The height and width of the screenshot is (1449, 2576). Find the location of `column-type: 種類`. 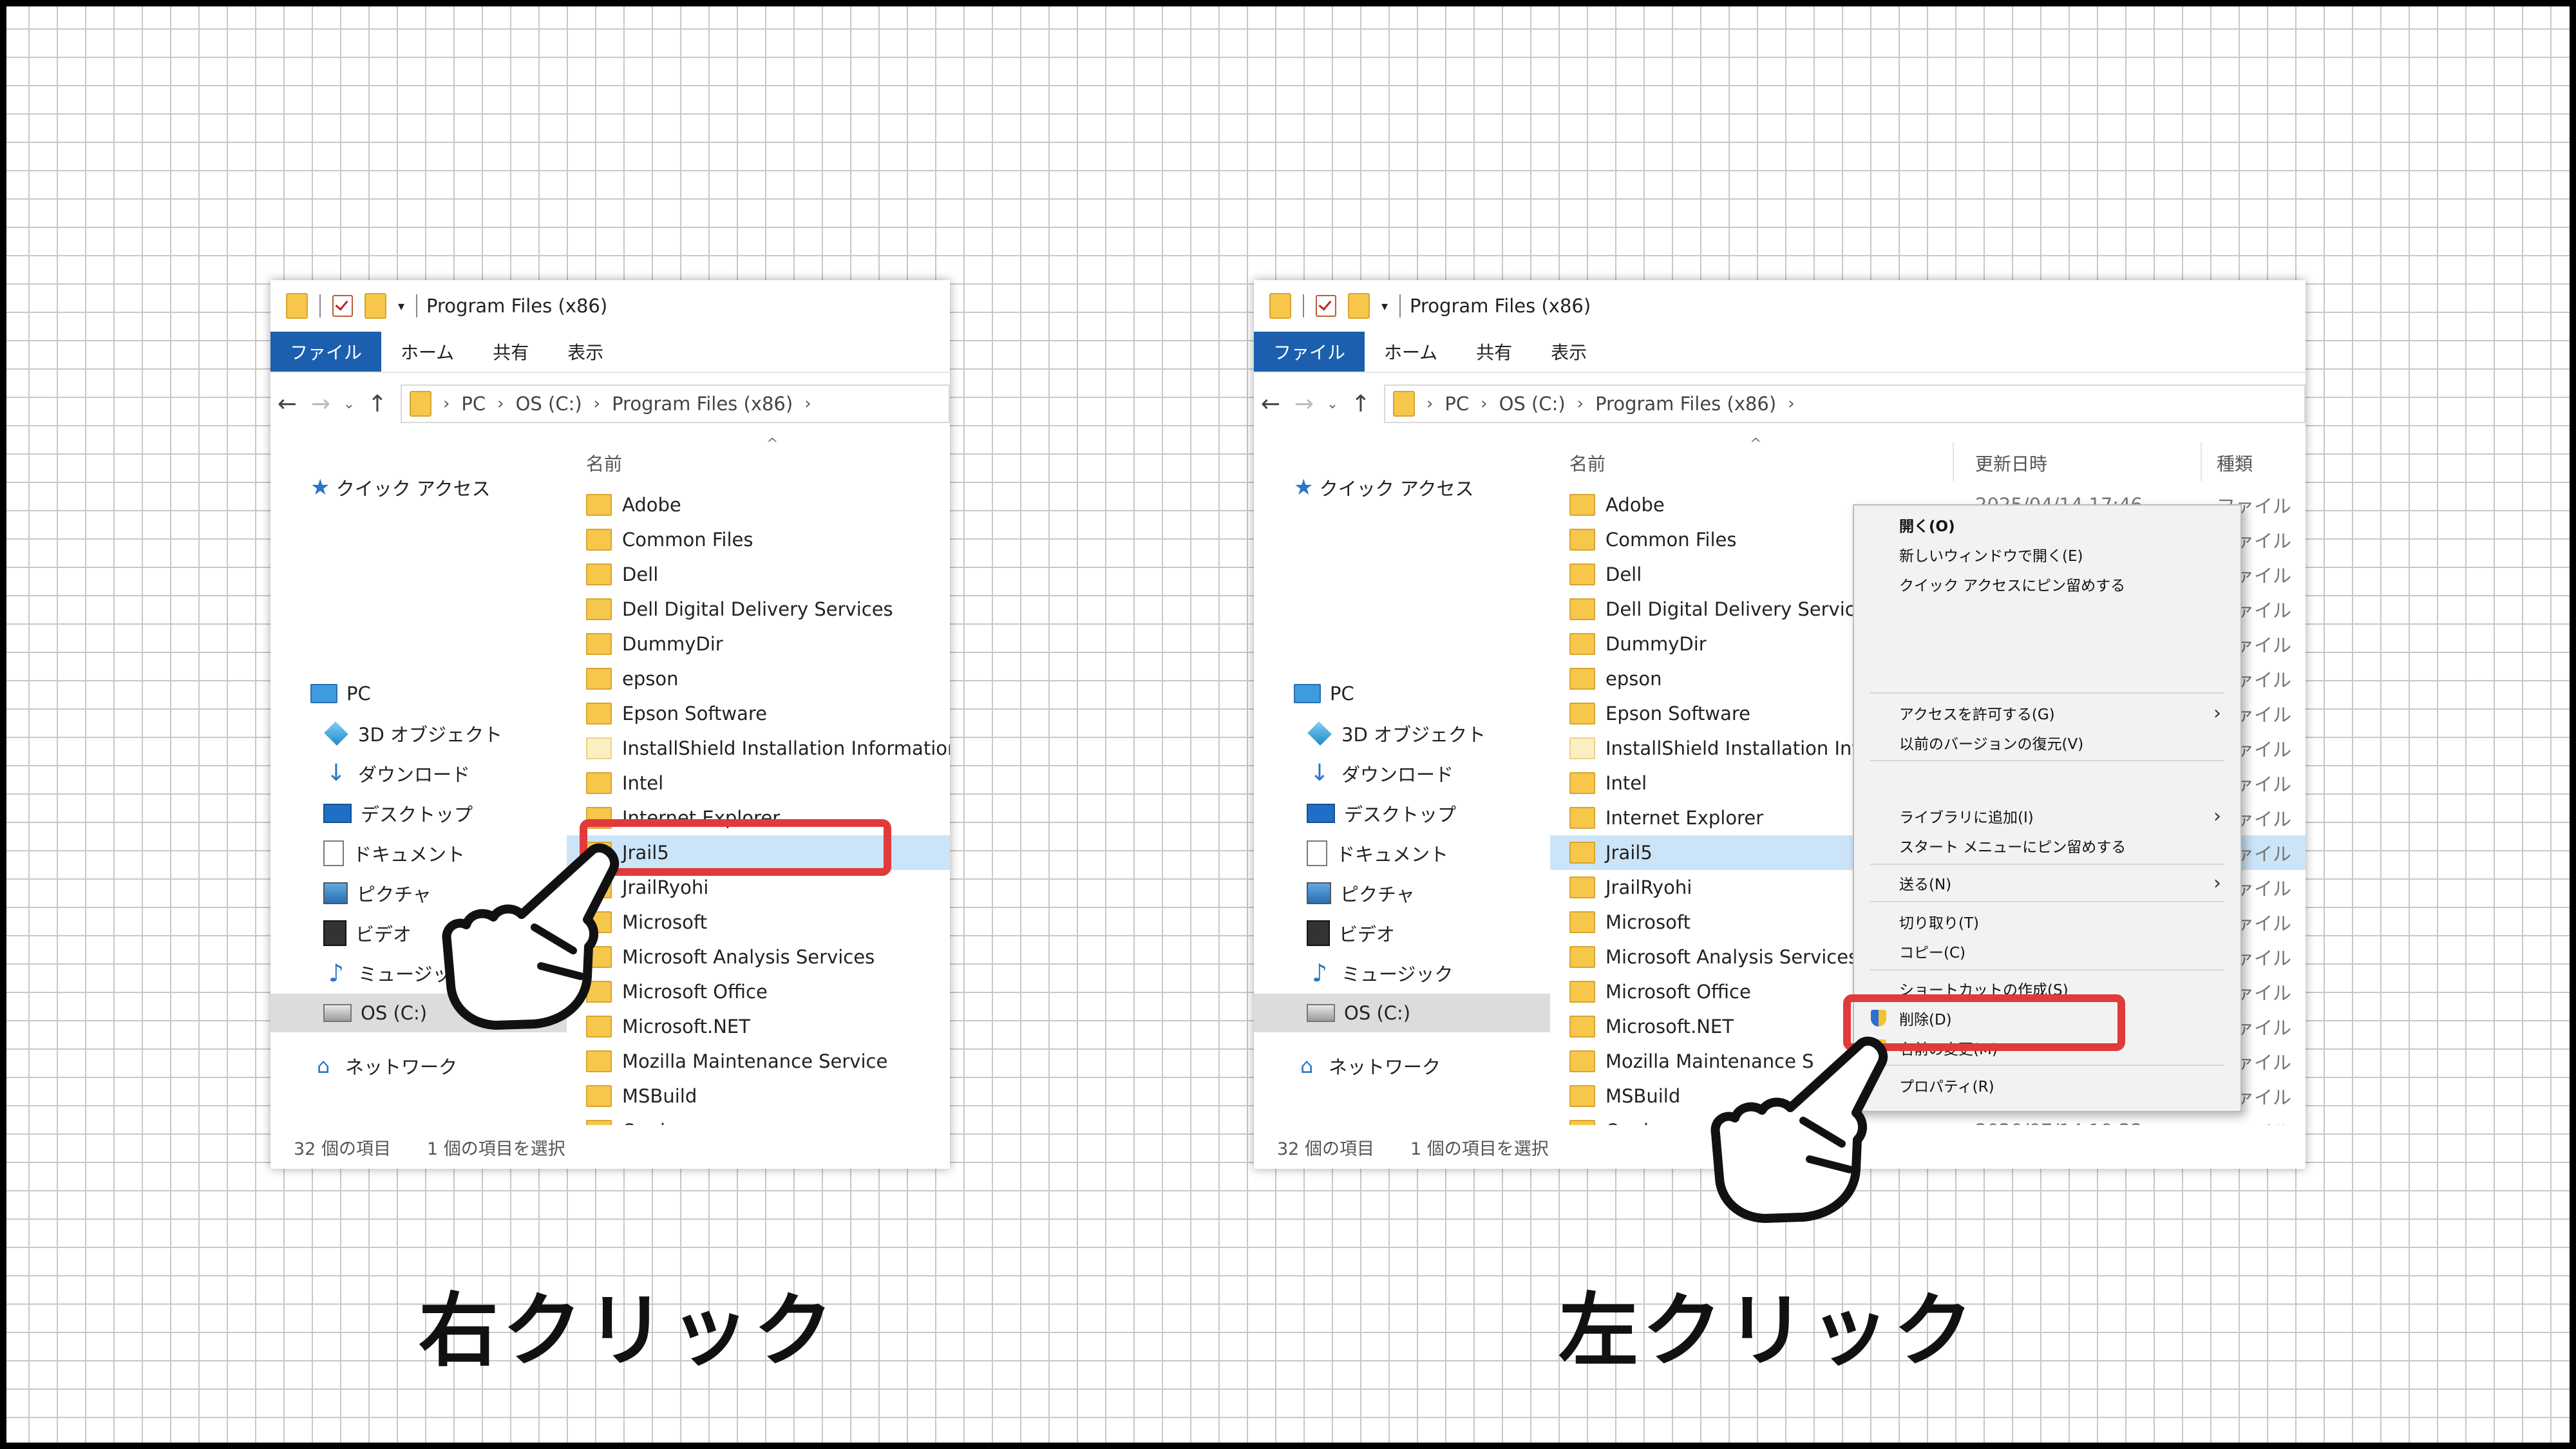

column-type: 種類 is located at coordinates (2235, 463).